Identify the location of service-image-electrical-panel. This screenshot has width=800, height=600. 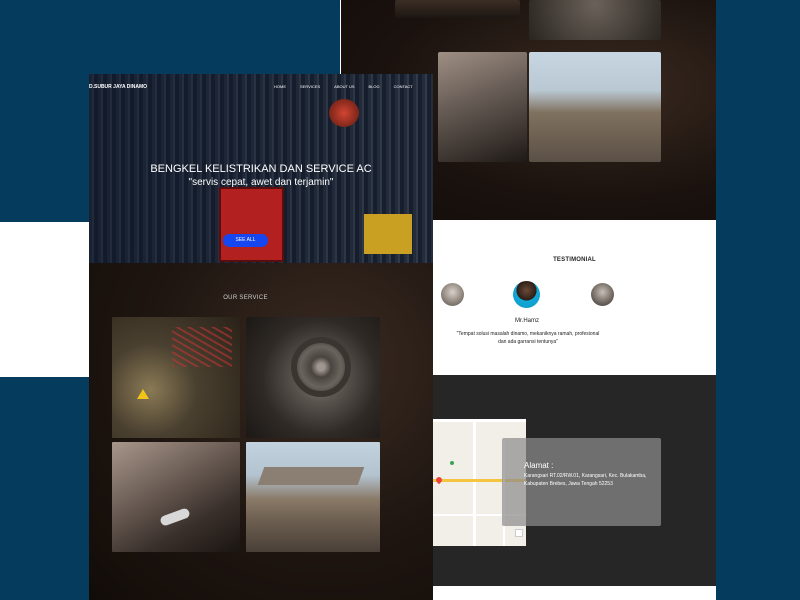
(176, 377).